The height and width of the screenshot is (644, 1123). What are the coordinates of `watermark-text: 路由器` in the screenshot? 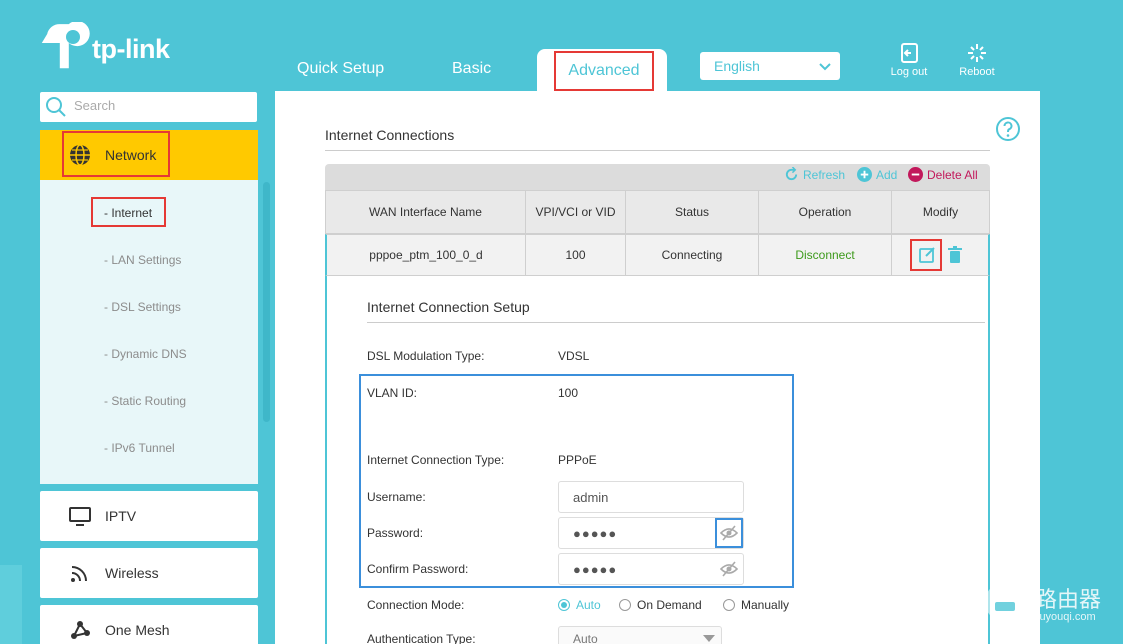 It's located at (1068, 599).